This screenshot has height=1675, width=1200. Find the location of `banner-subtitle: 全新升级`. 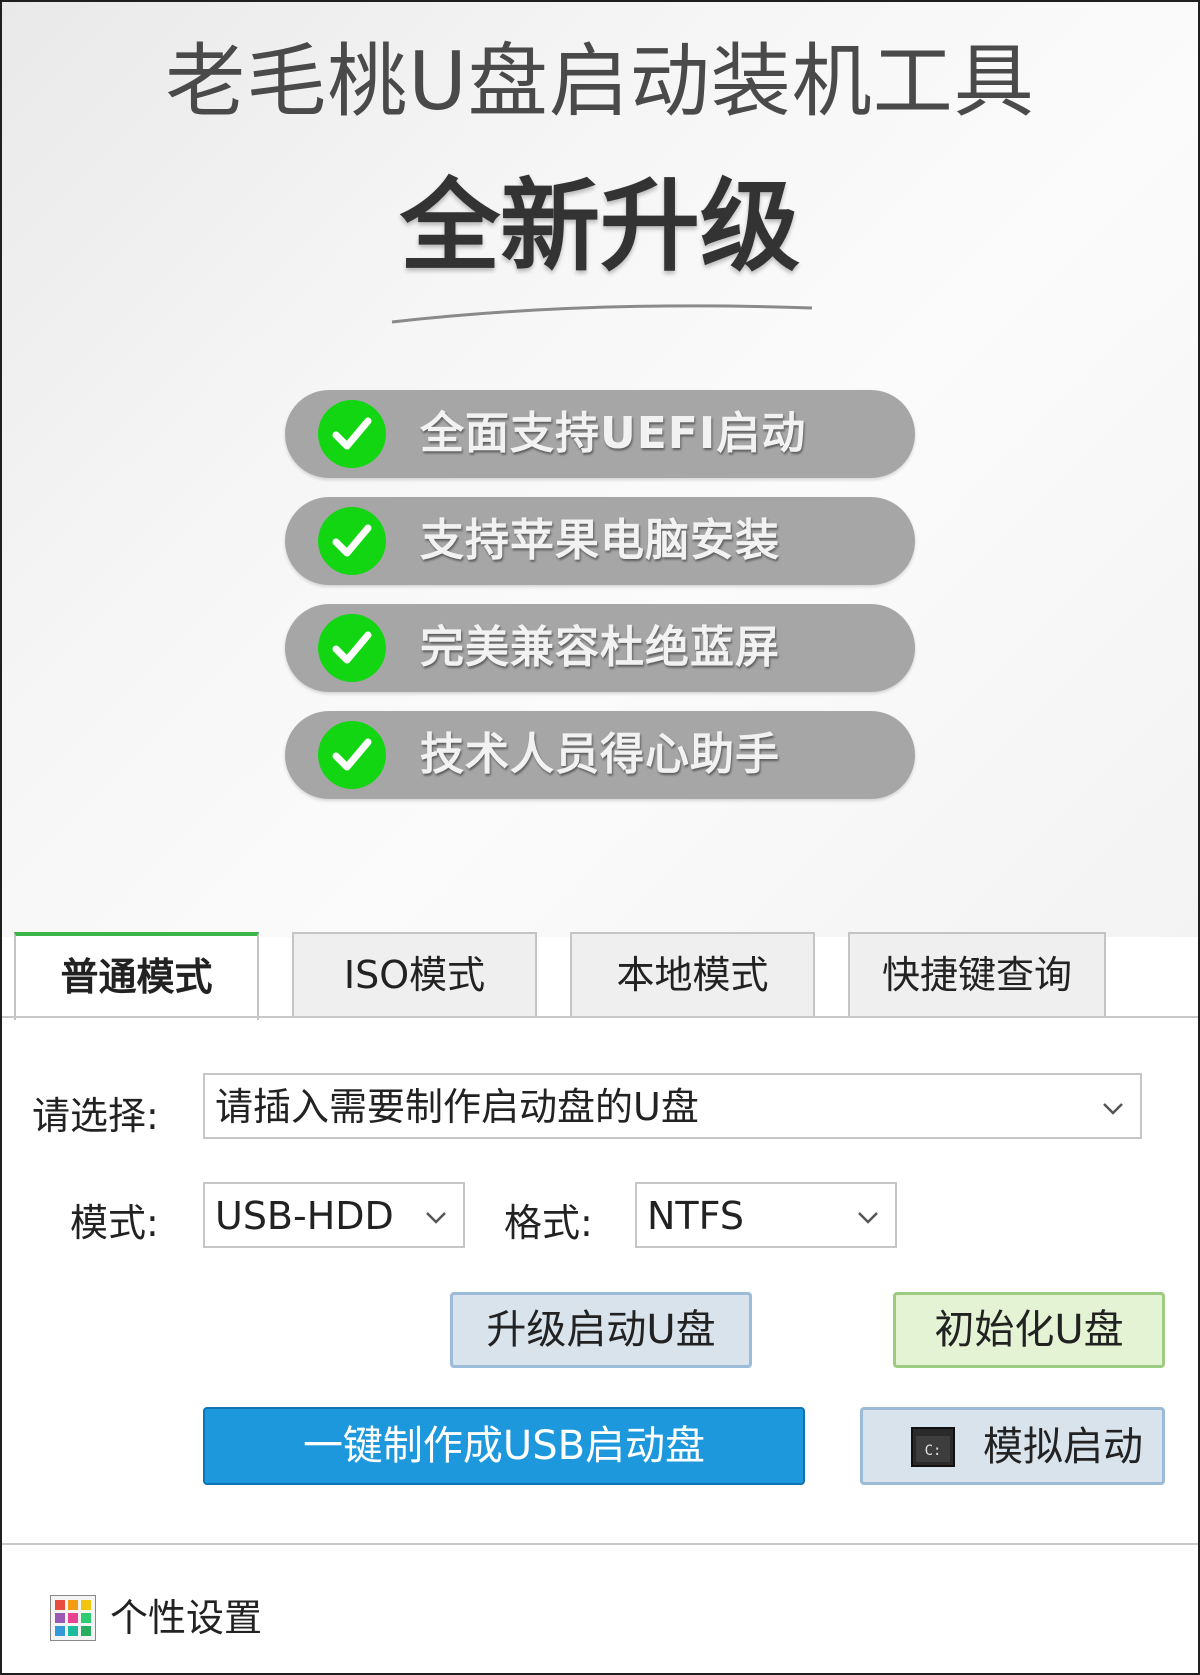

banner-subtitle: 全新升级 is located at coordinates (600, 226).